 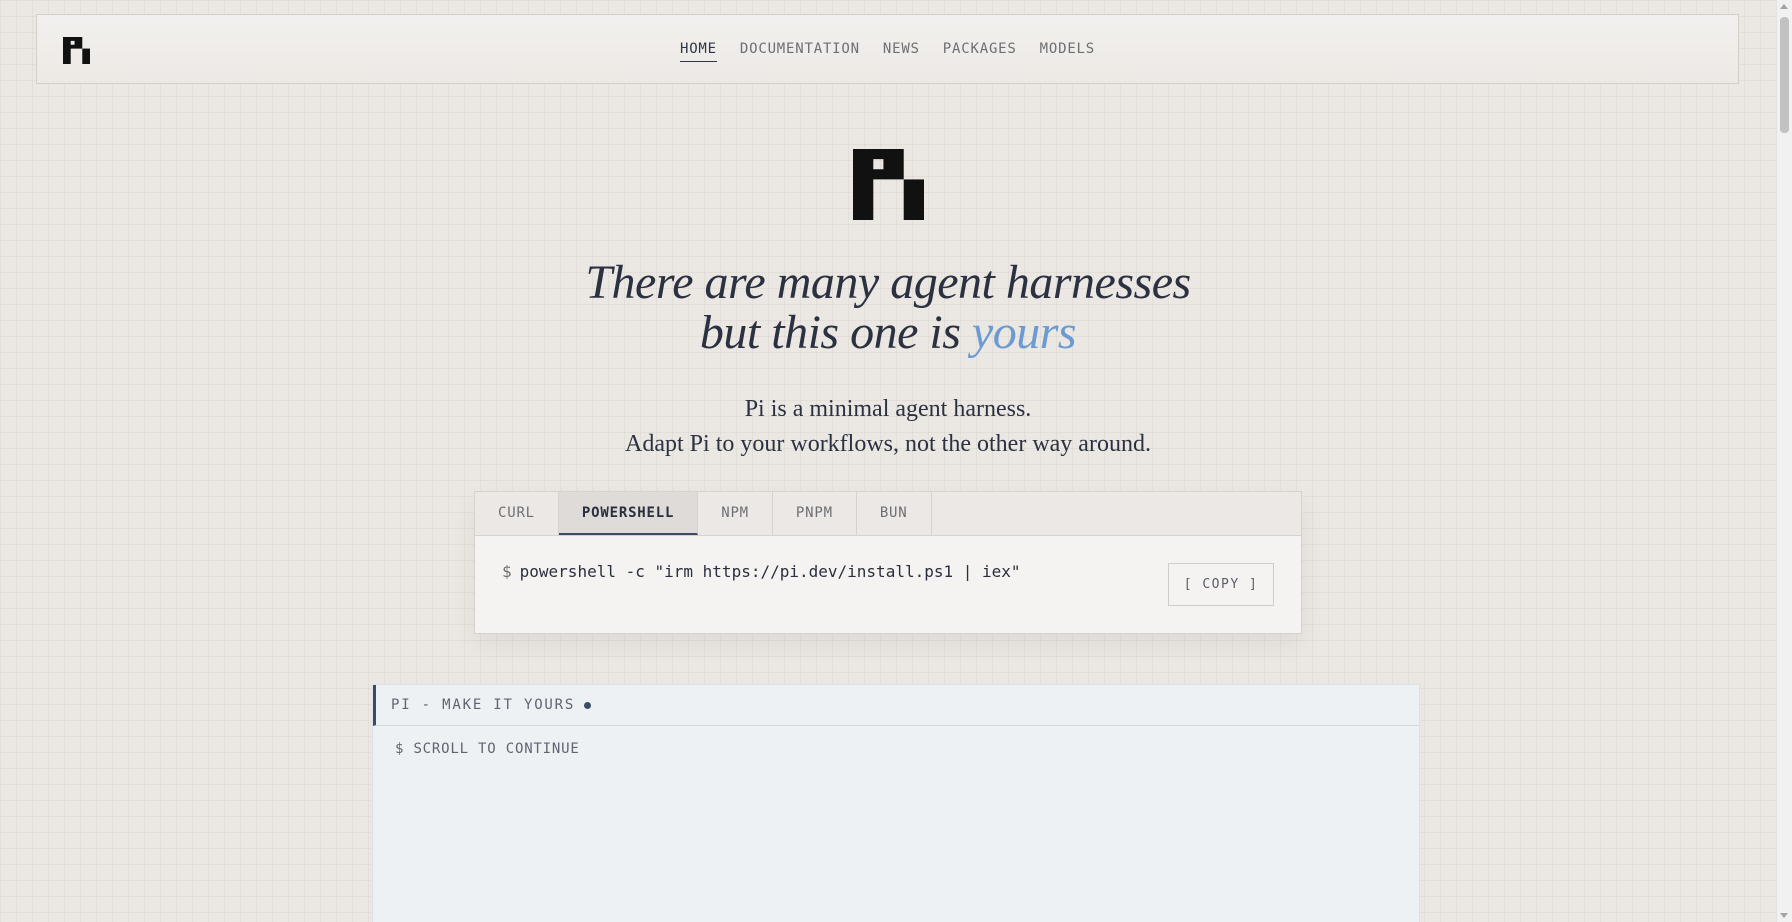 I want to click on terminal-body: $ SCROLL TO CONTINUE, so click(x=487, y=749).